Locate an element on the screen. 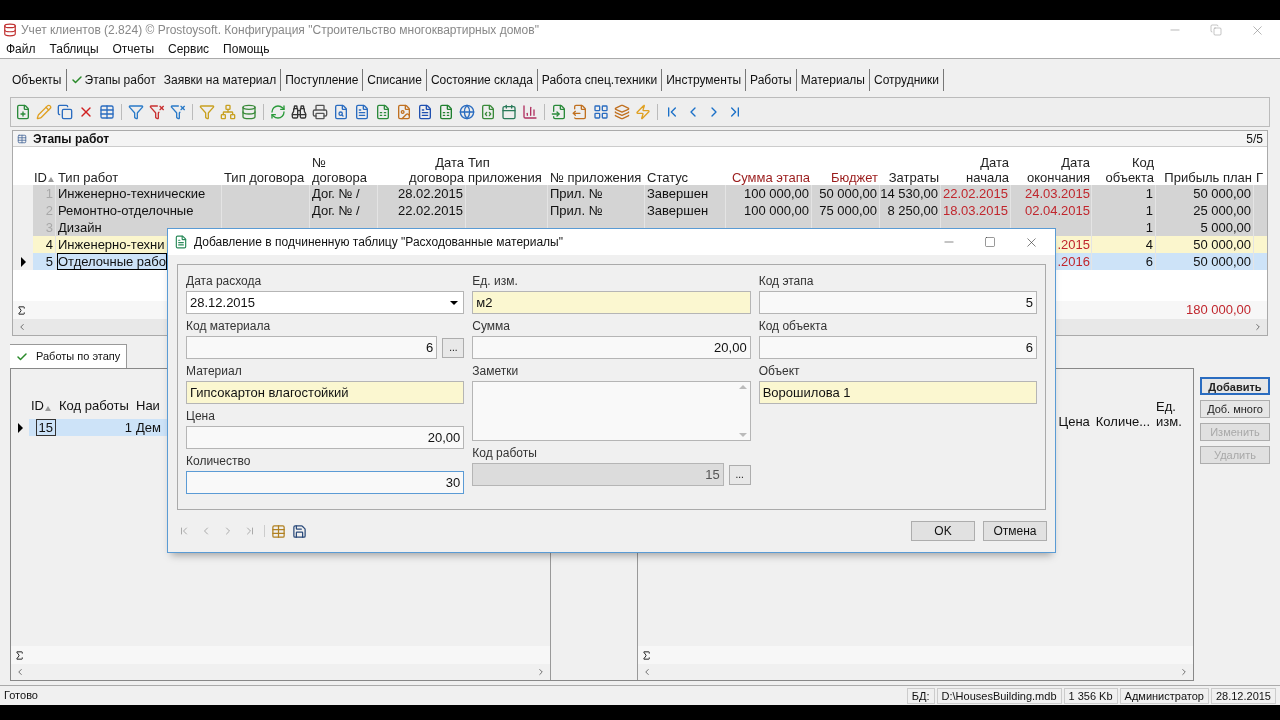 Image resolution: width=1280 pixels, height=720 pixels. column-header: Дата договора is located at coordinates (422, 170).